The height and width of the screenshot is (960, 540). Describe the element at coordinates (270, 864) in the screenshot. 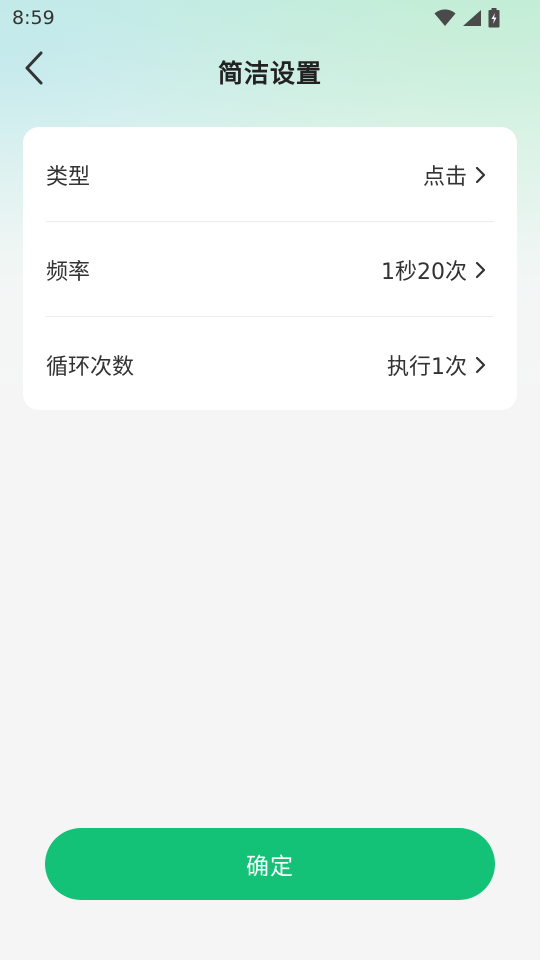

I see `confirm-button: 确定` at that location.